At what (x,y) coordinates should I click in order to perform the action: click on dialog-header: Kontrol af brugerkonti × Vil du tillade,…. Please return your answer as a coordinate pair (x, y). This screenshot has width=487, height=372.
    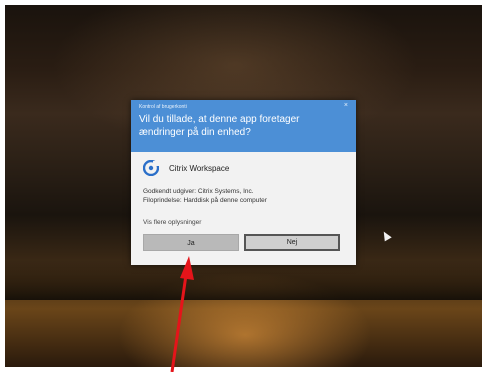
    Looking at the image, I should click on (243, 126).